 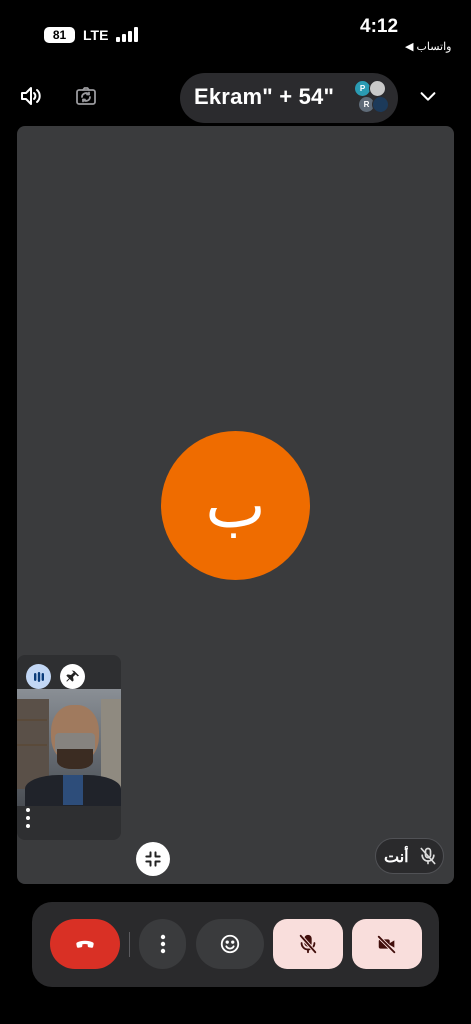 What do you see at coordinates (264, 96) in the screenshot?
I see `call-title: Ekram" + 54"` at bounding box center [264, 96].